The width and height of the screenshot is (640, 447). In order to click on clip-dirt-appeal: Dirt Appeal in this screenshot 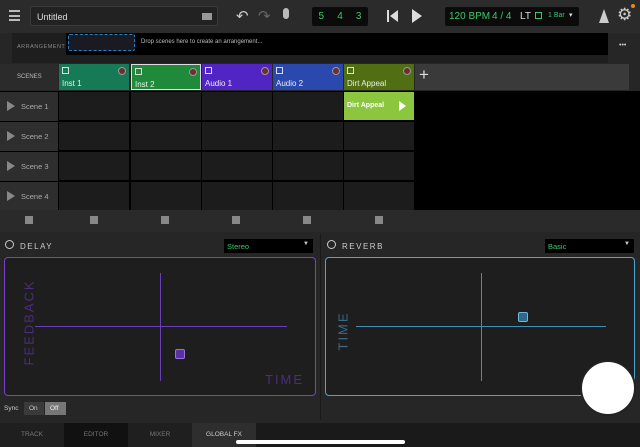, I will do `click(379, 106)`.